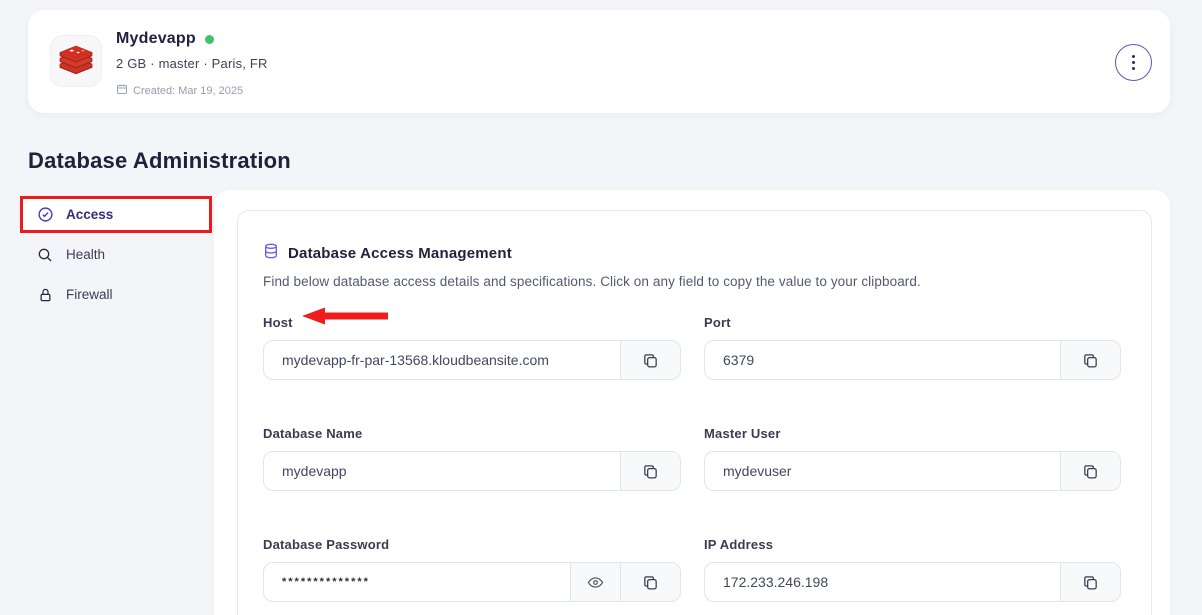 Image resolution: width=1202 pixels, height=615 pixels. What do you see at coordinates (417, 582) in the screenshot?
I see `database-password-value: **************` at bounding box center [417, 582].